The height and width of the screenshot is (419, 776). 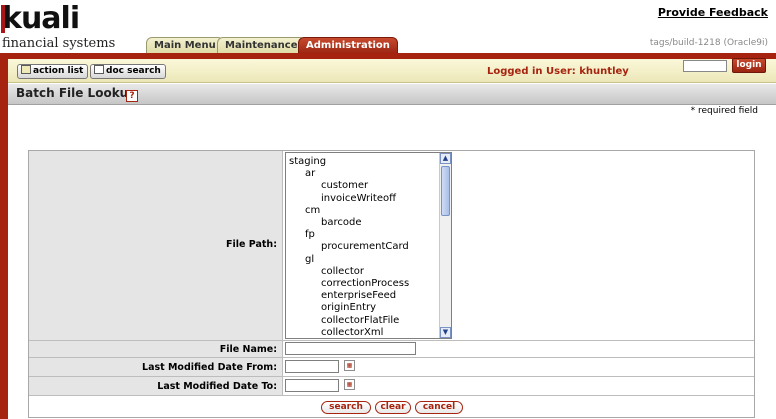 I want to click on action-list-icon, so click(x=26, y=69).